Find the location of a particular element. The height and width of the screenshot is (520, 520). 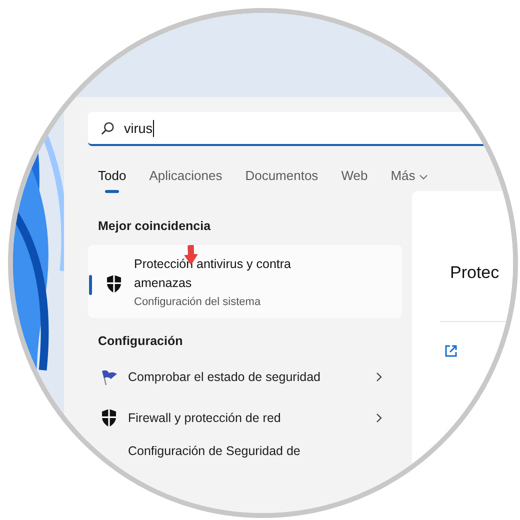

detail-title: Protec is located at coordinates (475, 273).